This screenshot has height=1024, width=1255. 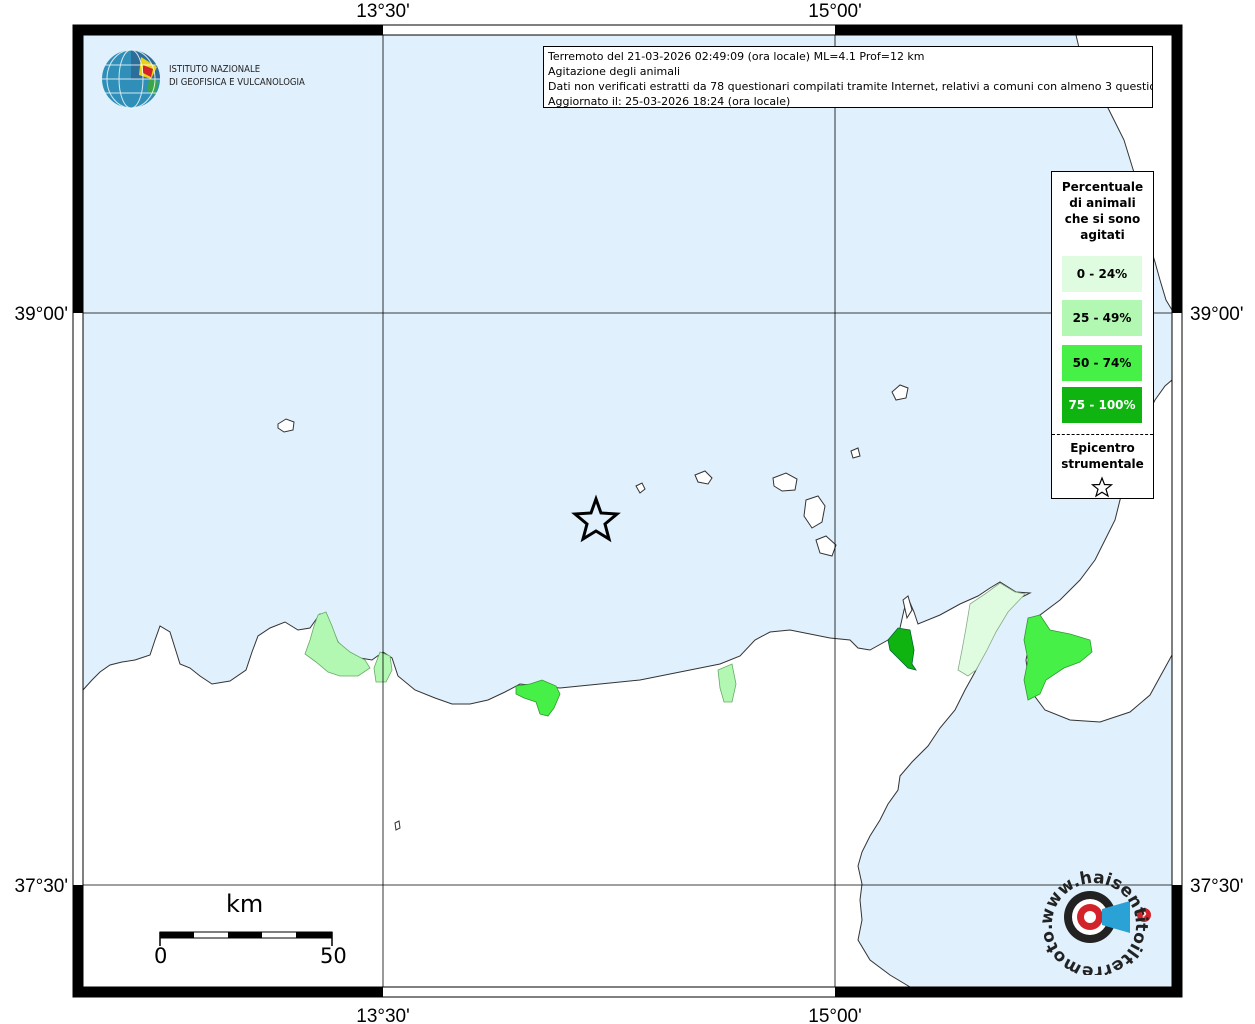 I want to click on legend-title-line: di animali, so click(x=1102, y=203).